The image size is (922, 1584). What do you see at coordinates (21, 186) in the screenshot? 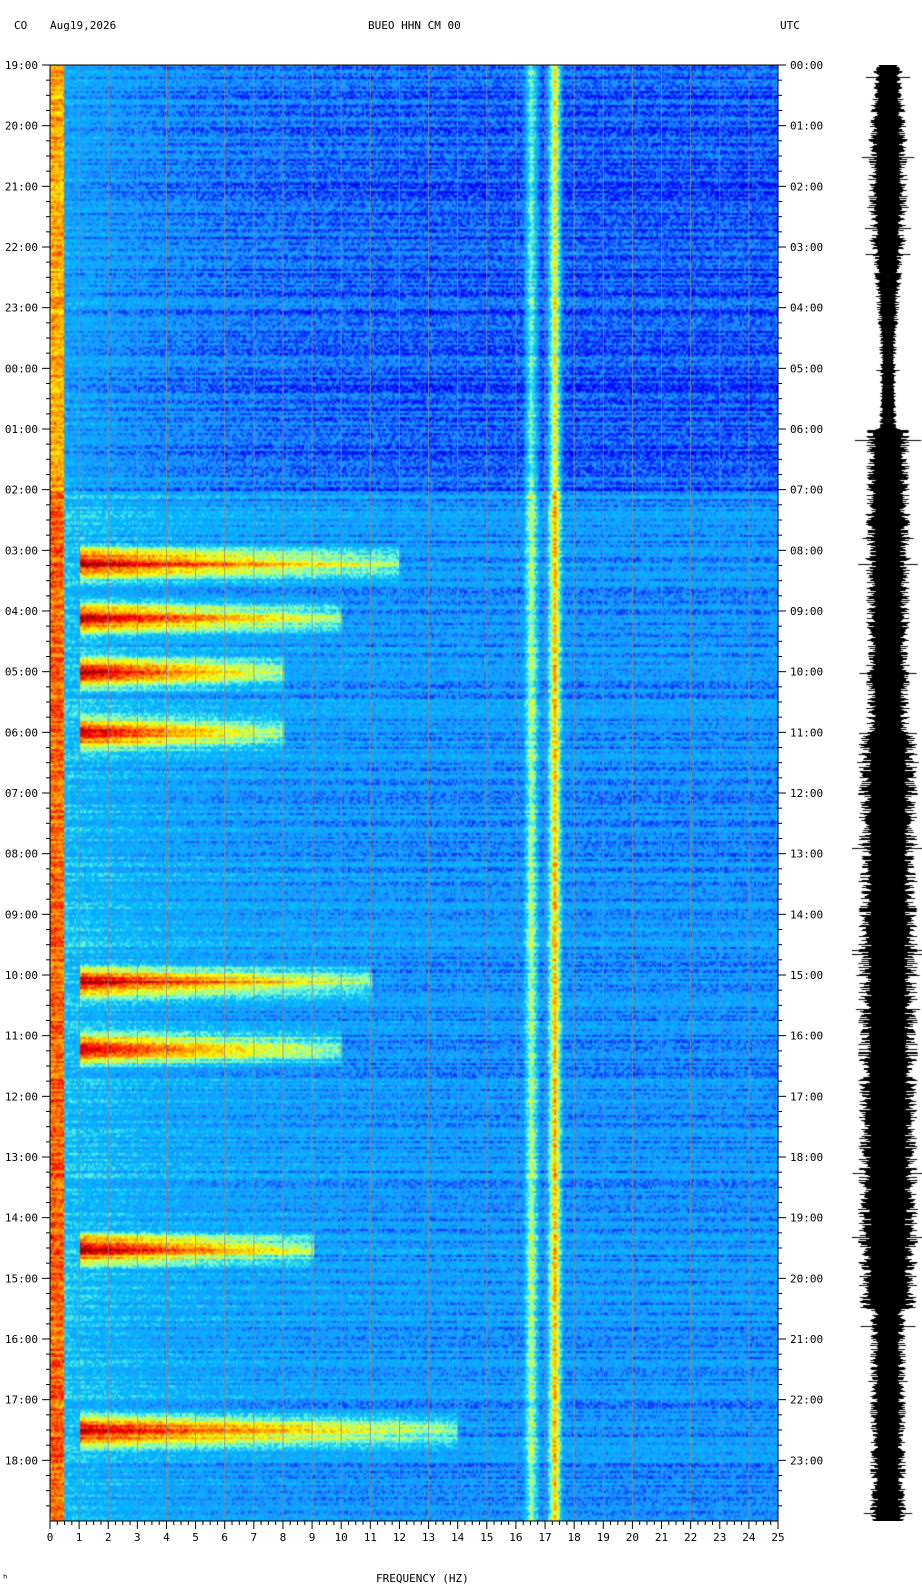
I see `left-time-label: 21:00` at bounding box center [21, 186].